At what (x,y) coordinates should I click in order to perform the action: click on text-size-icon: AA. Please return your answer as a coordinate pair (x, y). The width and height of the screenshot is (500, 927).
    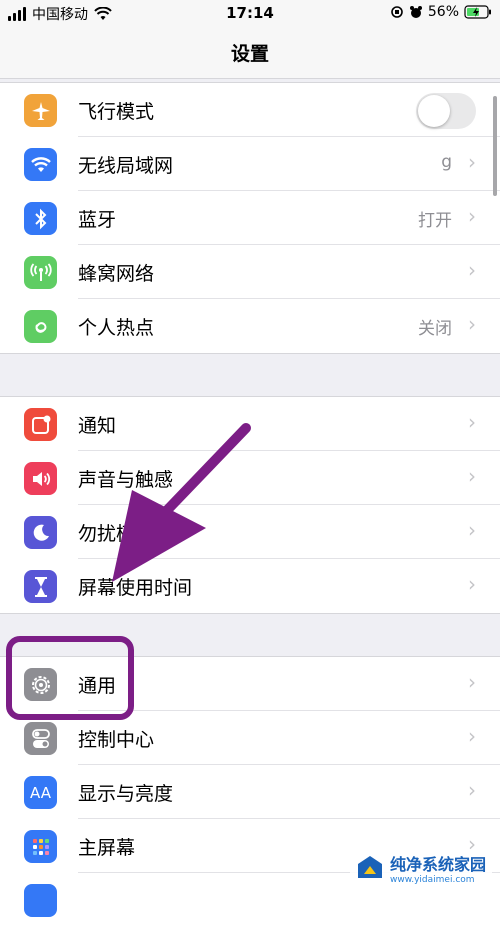
    Looking at the image, I should click on (40, 792).